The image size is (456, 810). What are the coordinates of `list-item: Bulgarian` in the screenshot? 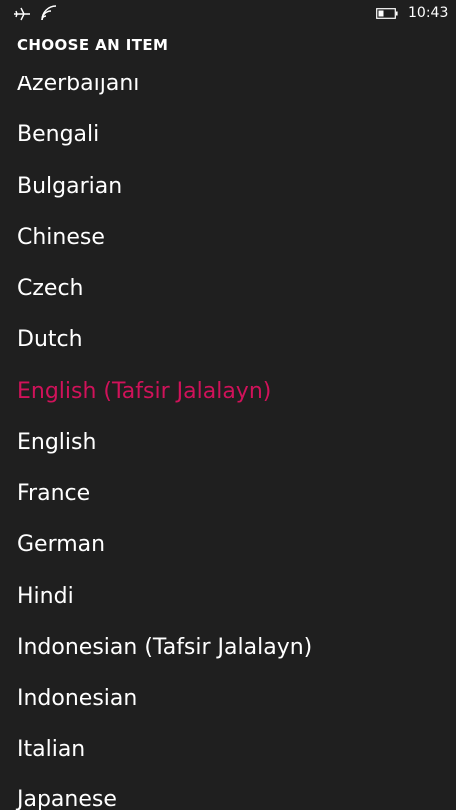 It's located at (69, 187).